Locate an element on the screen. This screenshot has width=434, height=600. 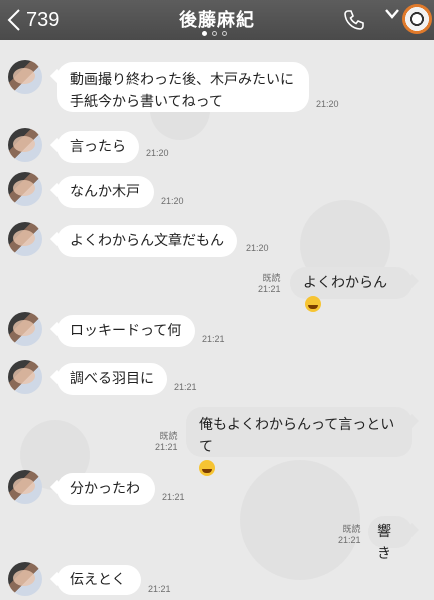
message-text: よくわからん is located at coordinates (345, 283).